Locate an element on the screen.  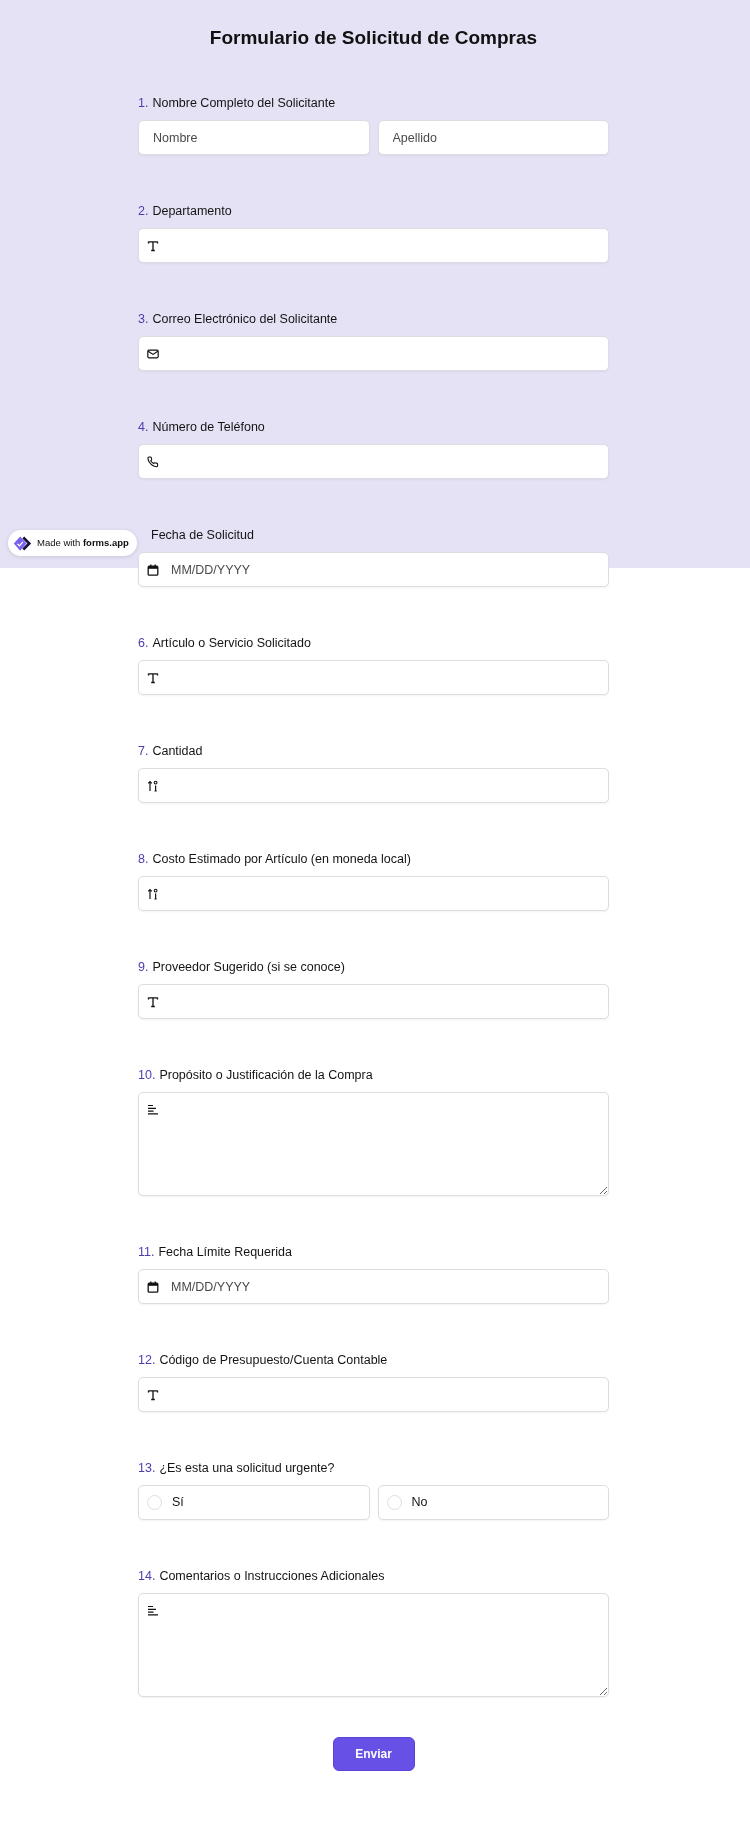
question-label: Número de Teléfono is located at coordinates (208, 427).